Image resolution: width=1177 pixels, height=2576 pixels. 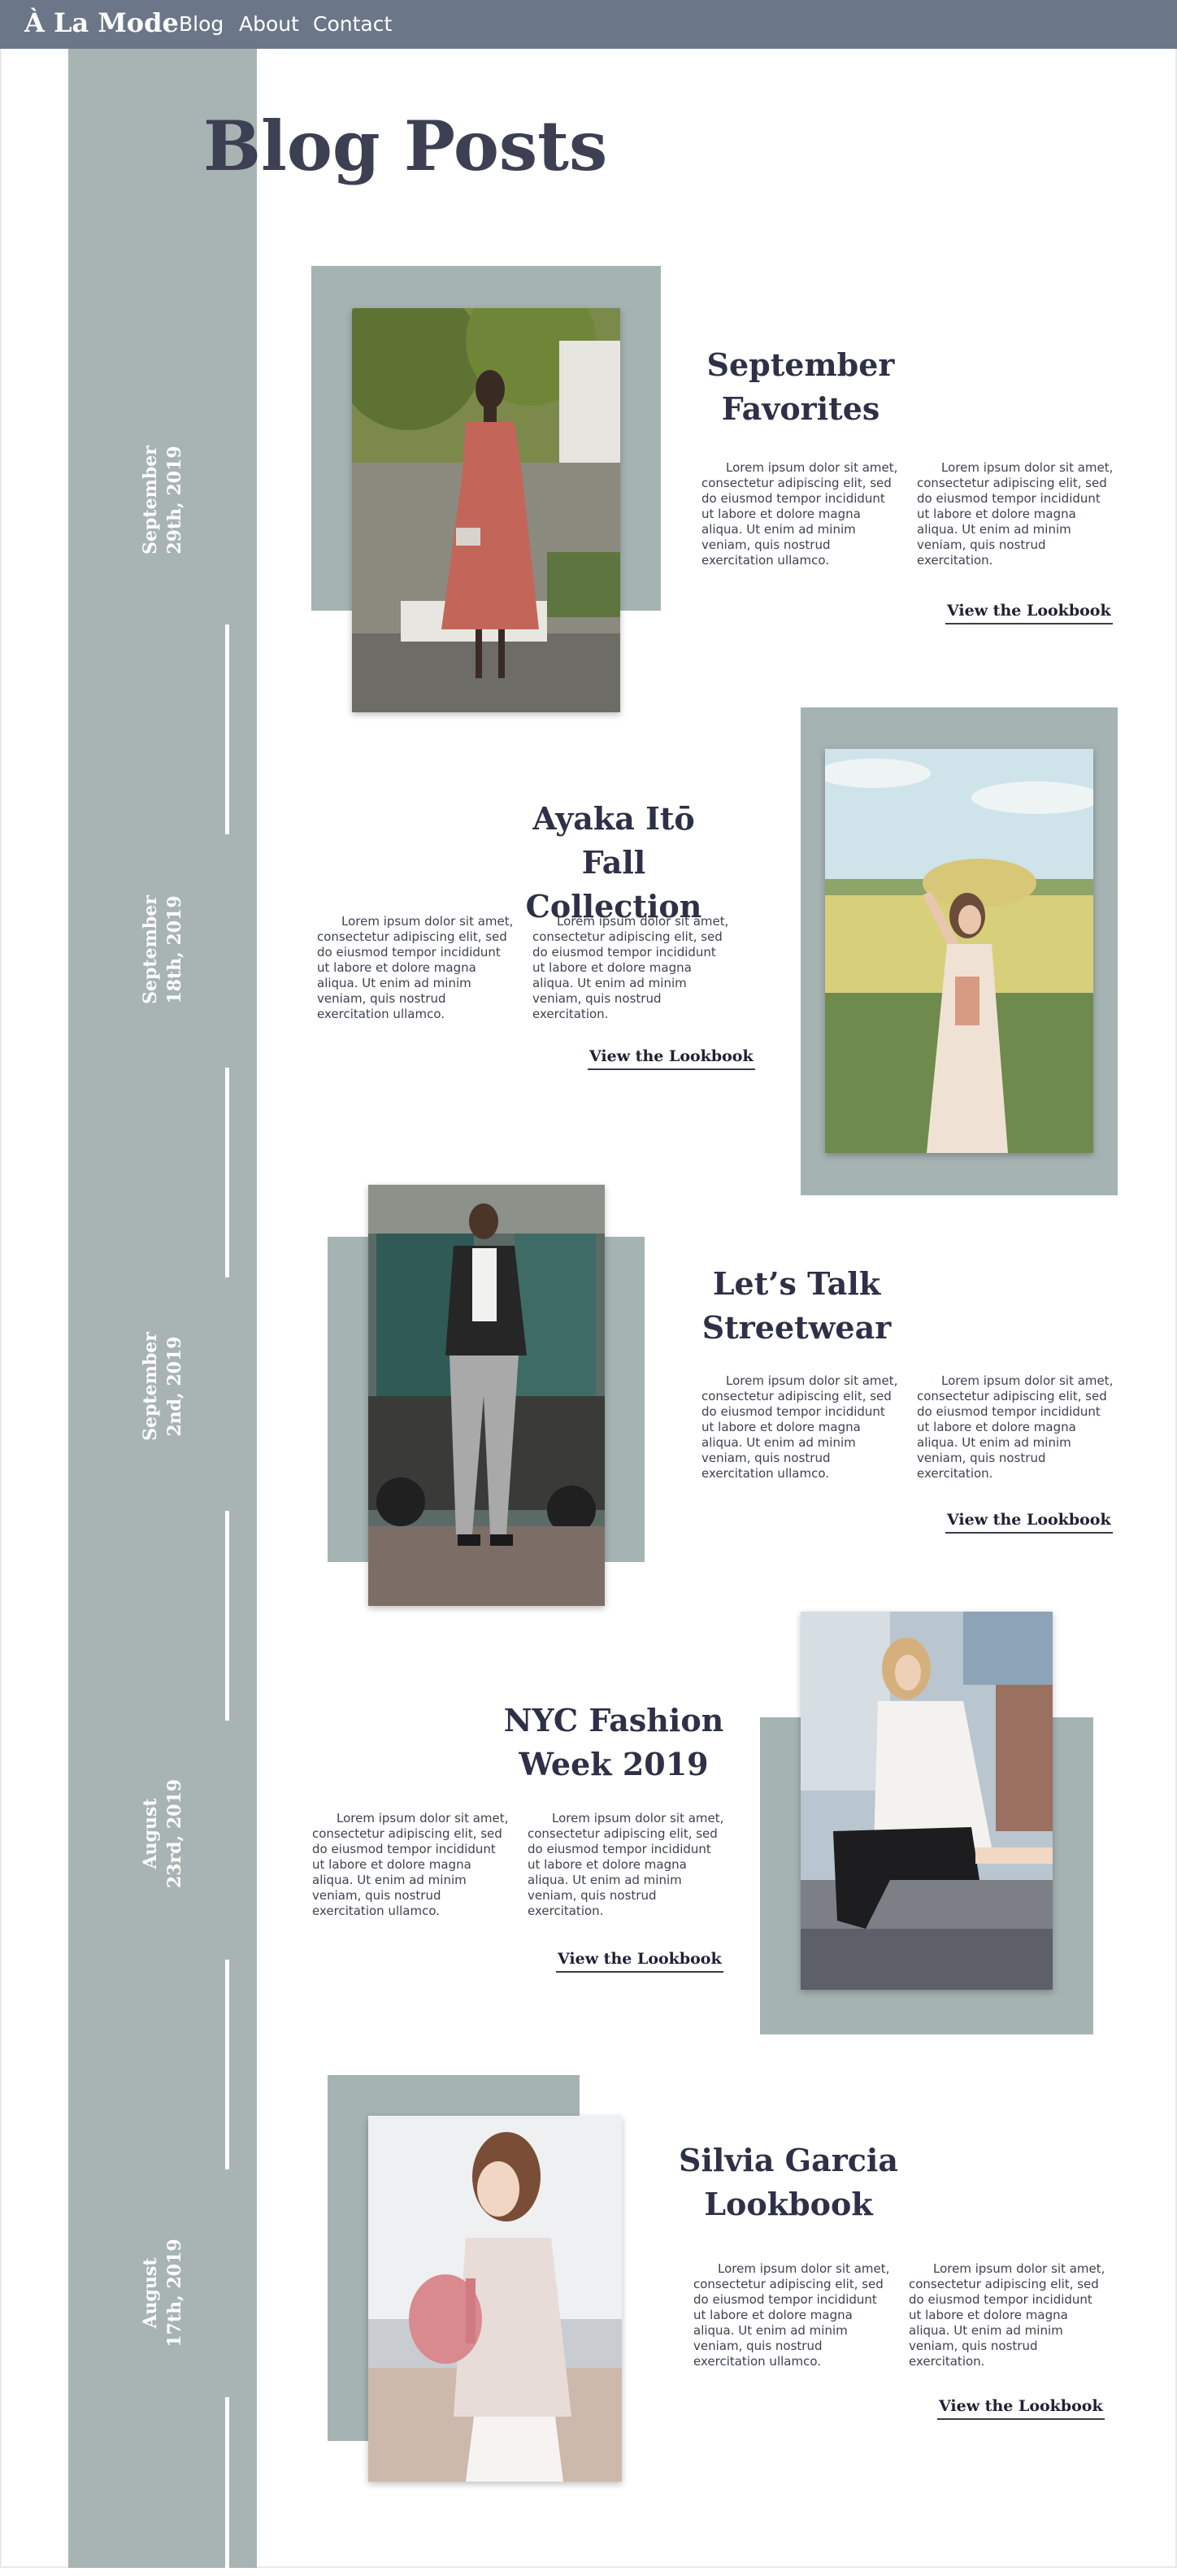 I want to click on woman-in-dress-photo, so click(x=486, y=510).